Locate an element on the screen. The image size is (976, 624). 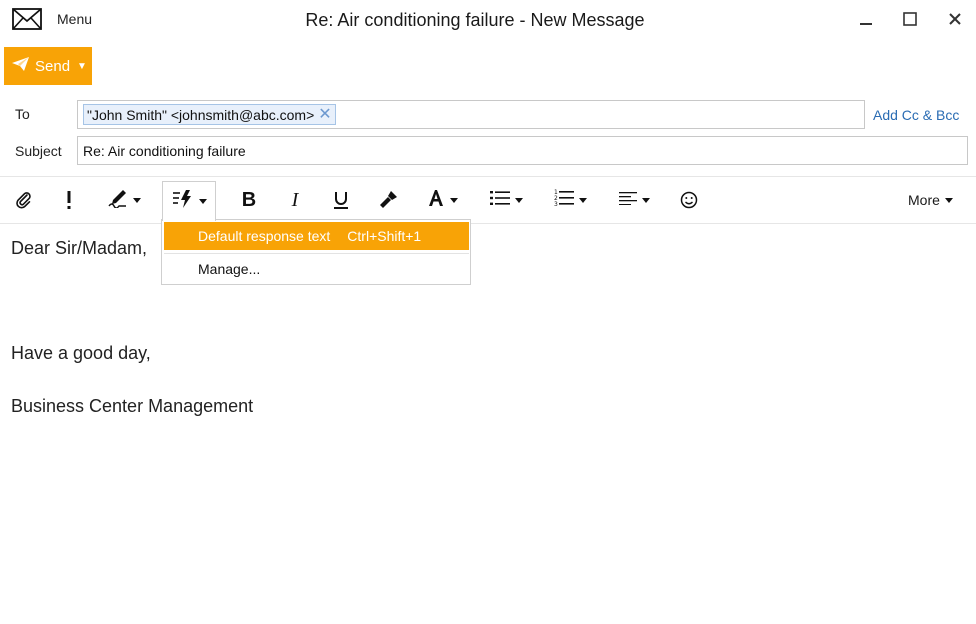
menu-item-default-response: Default response text Ctrl+Shift+1 is located at coordinates (316, 236).